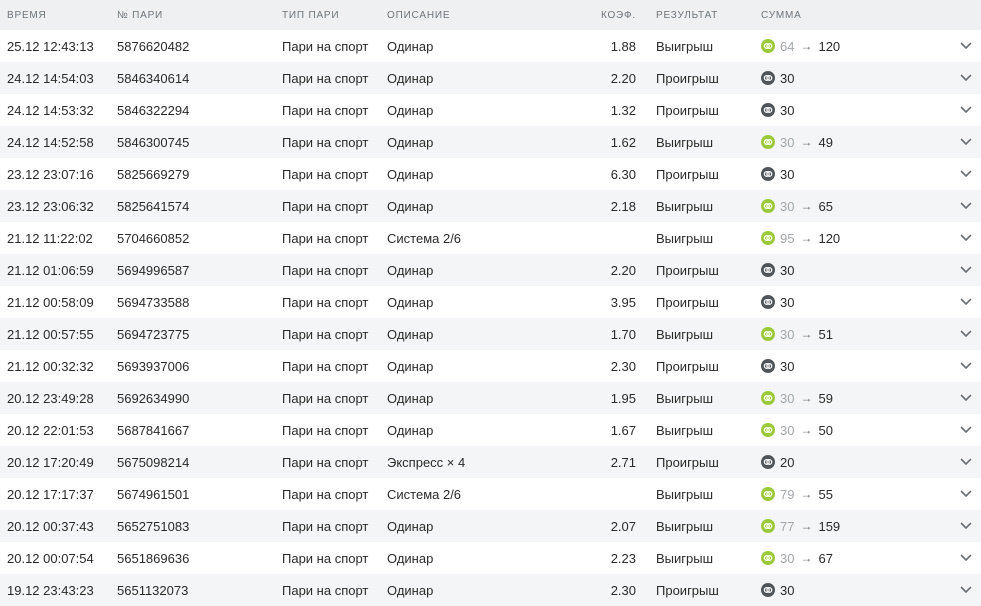  I want to click on header-result: РЕЗУЛЬТАТ, so click(687, 15).